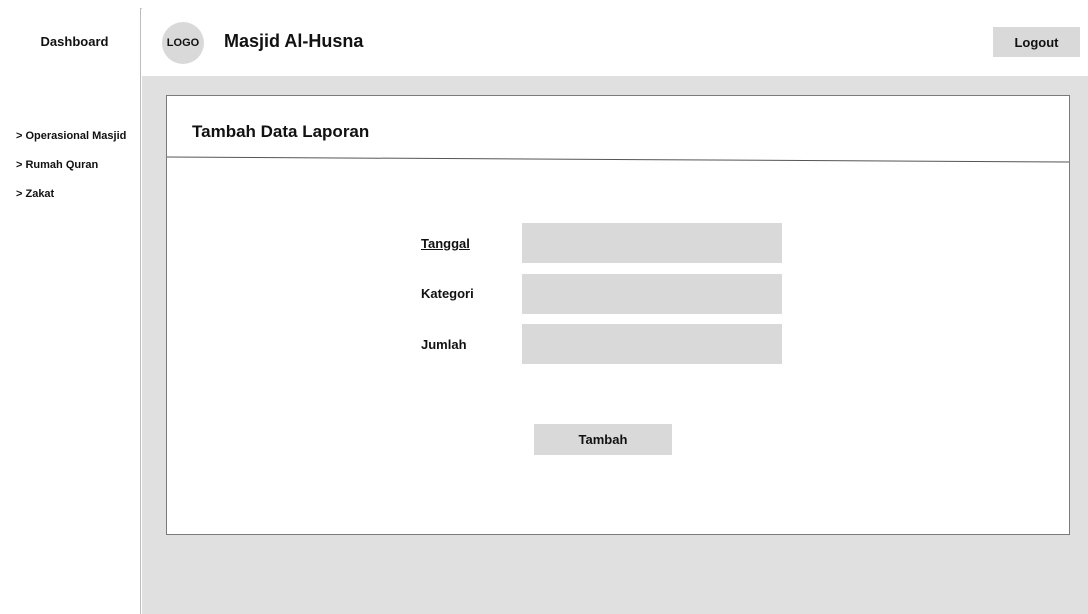 This screenshot has width=1088, height=614. I want to click on logo-text: LOGO, so click(183, 43).